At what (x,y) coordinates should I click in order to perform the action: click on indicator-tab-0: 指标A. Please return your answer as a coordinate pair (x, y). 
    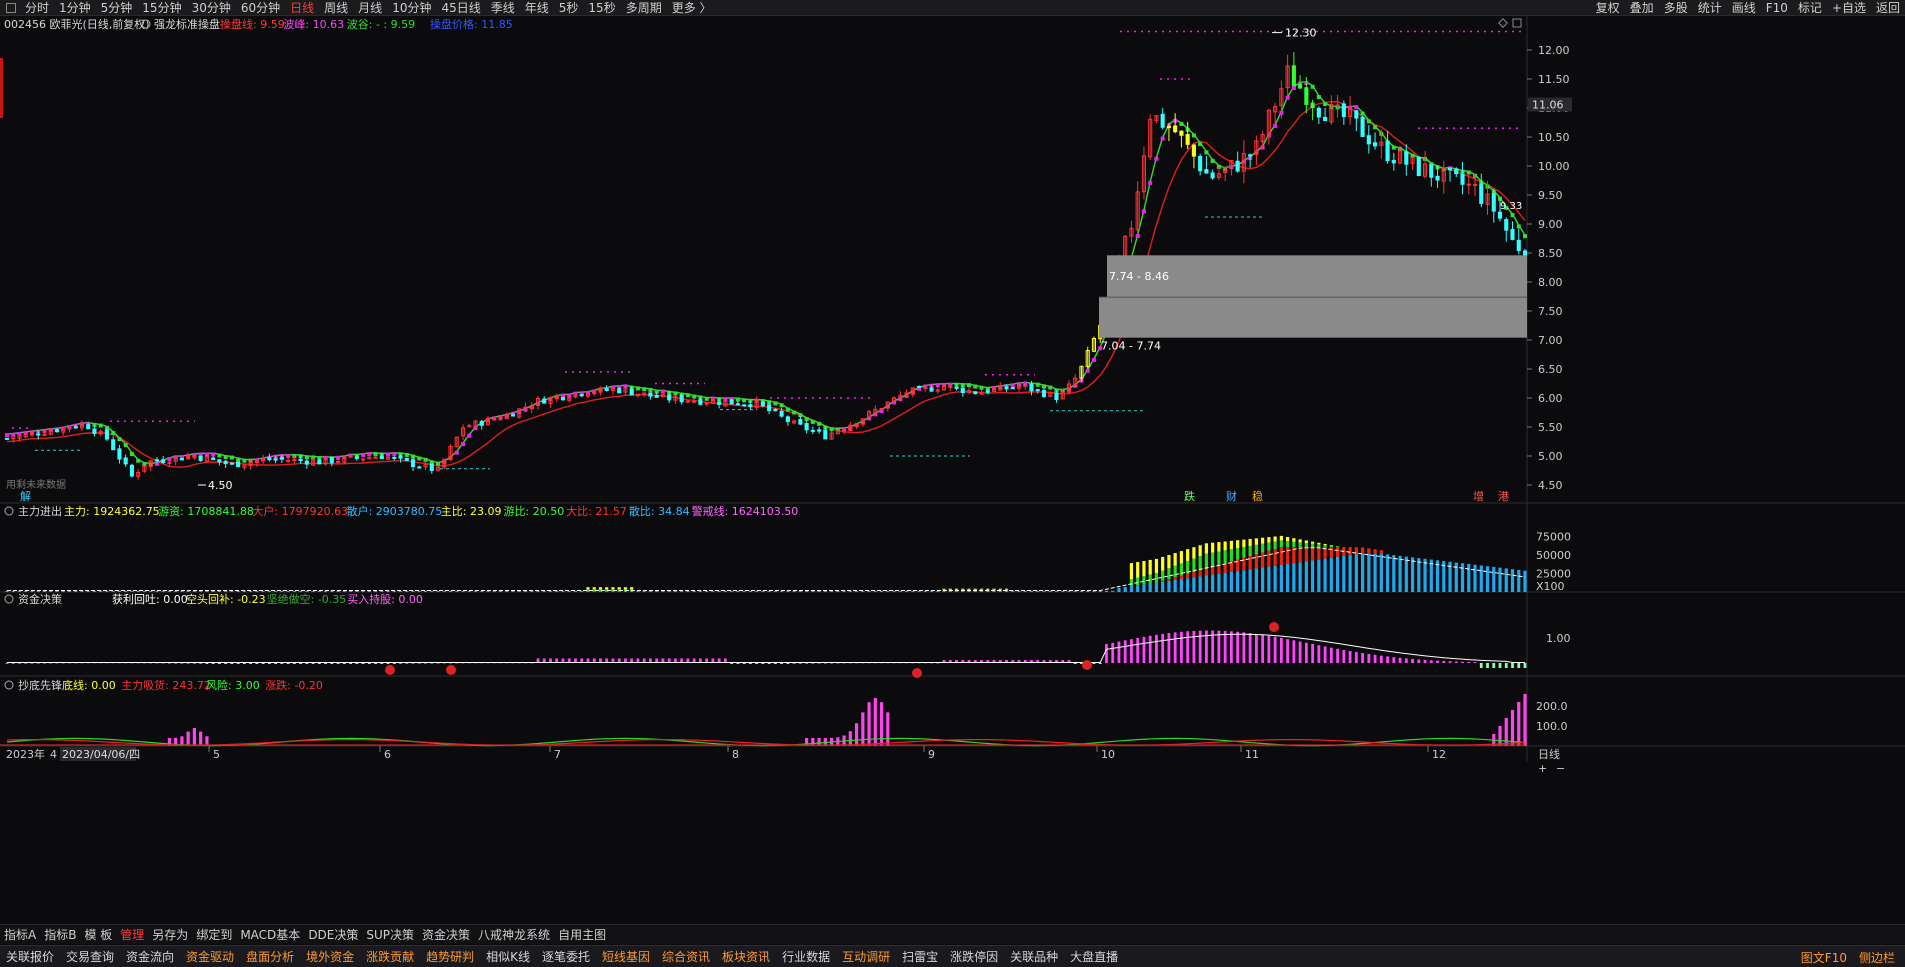
    Looking at the image, I should click on (20, 934).